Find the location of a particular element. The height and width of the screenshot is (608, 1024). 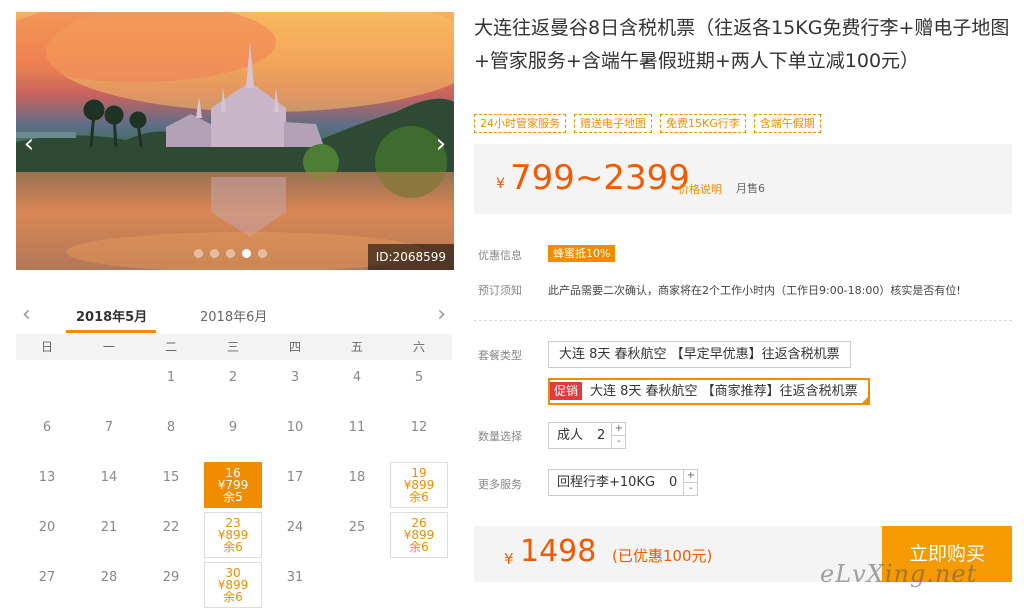

day-number: 28 is located at coordinates (109, 577).